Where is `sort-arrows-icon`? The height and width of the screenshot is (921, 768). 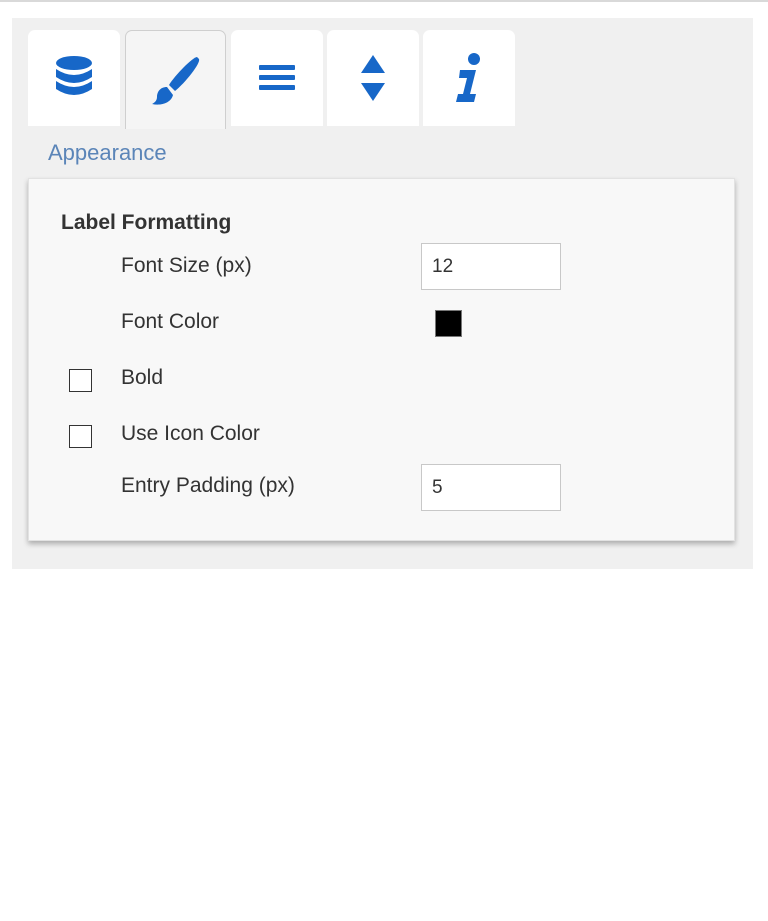 sort-arrows-icon is located at coordinates (373, 78).